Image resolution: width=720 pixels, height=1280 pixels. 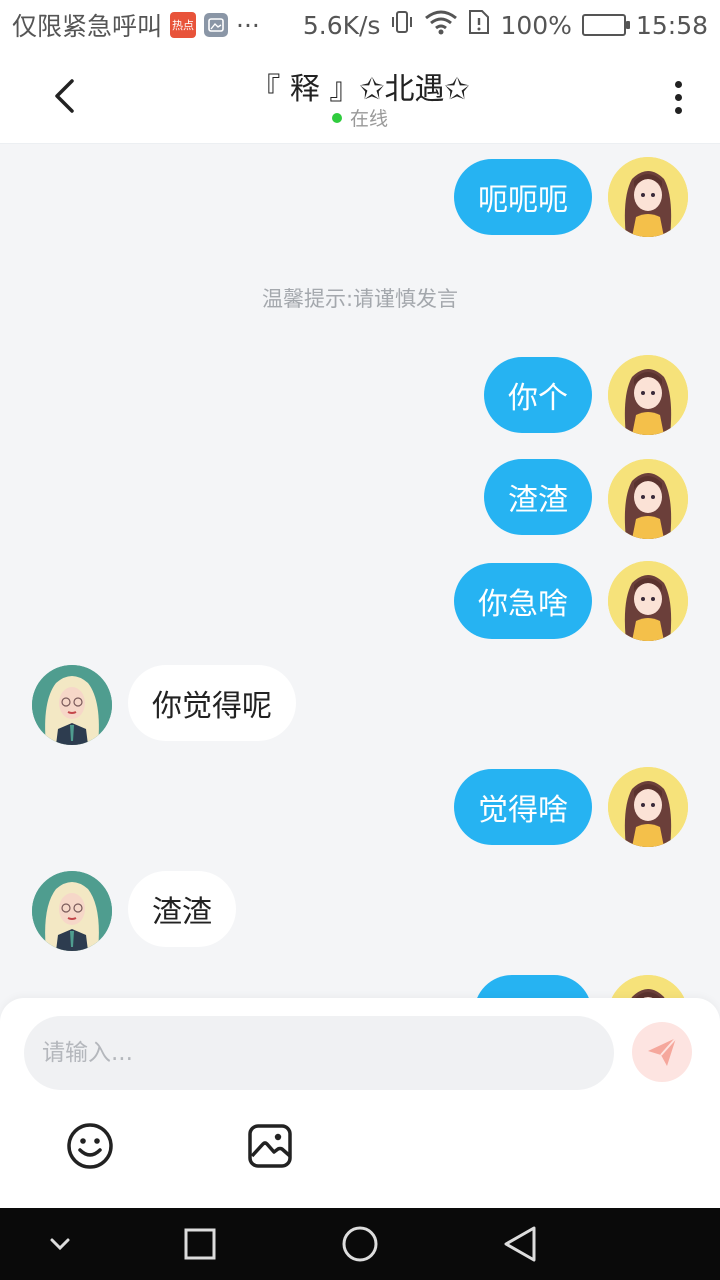 I want to click on nav-recents-button, so click(x=200, y=1244).